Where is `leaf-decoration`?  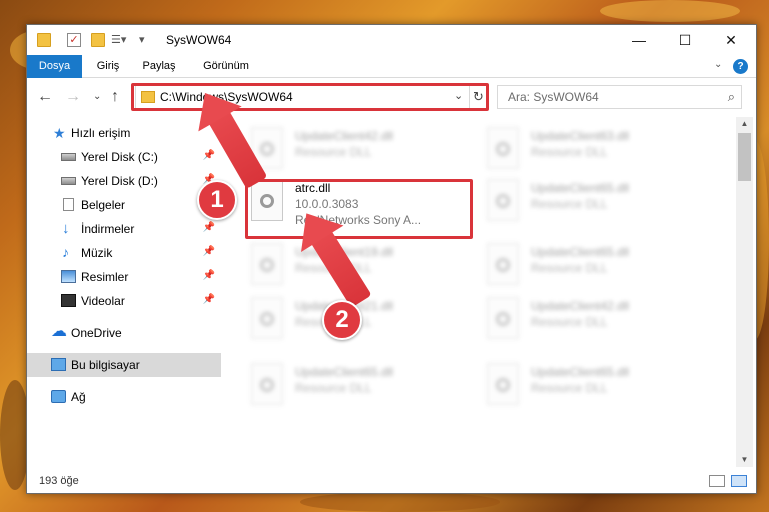
leaf-decoration is located at coordinates (400, 502).